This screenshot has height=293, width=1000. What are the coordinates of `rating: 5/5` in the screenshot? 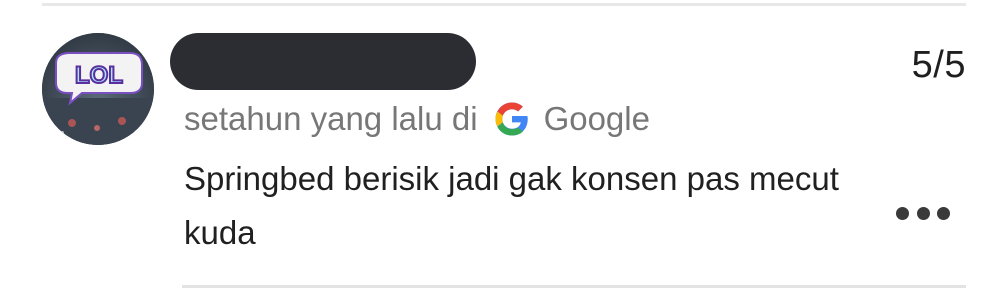 It's located at (938, 65).